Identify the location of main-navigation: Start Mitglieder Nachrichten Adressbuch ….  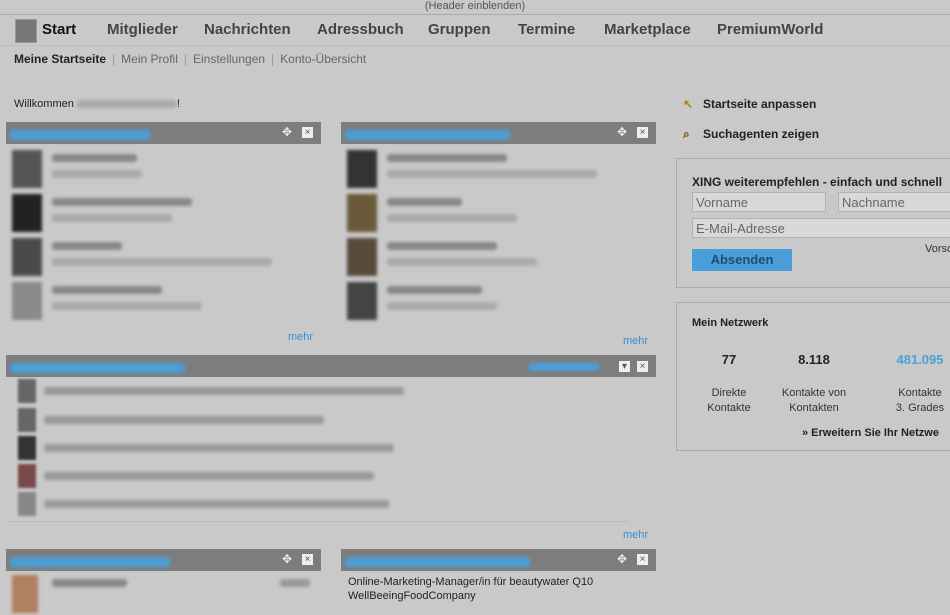
(475, 30).